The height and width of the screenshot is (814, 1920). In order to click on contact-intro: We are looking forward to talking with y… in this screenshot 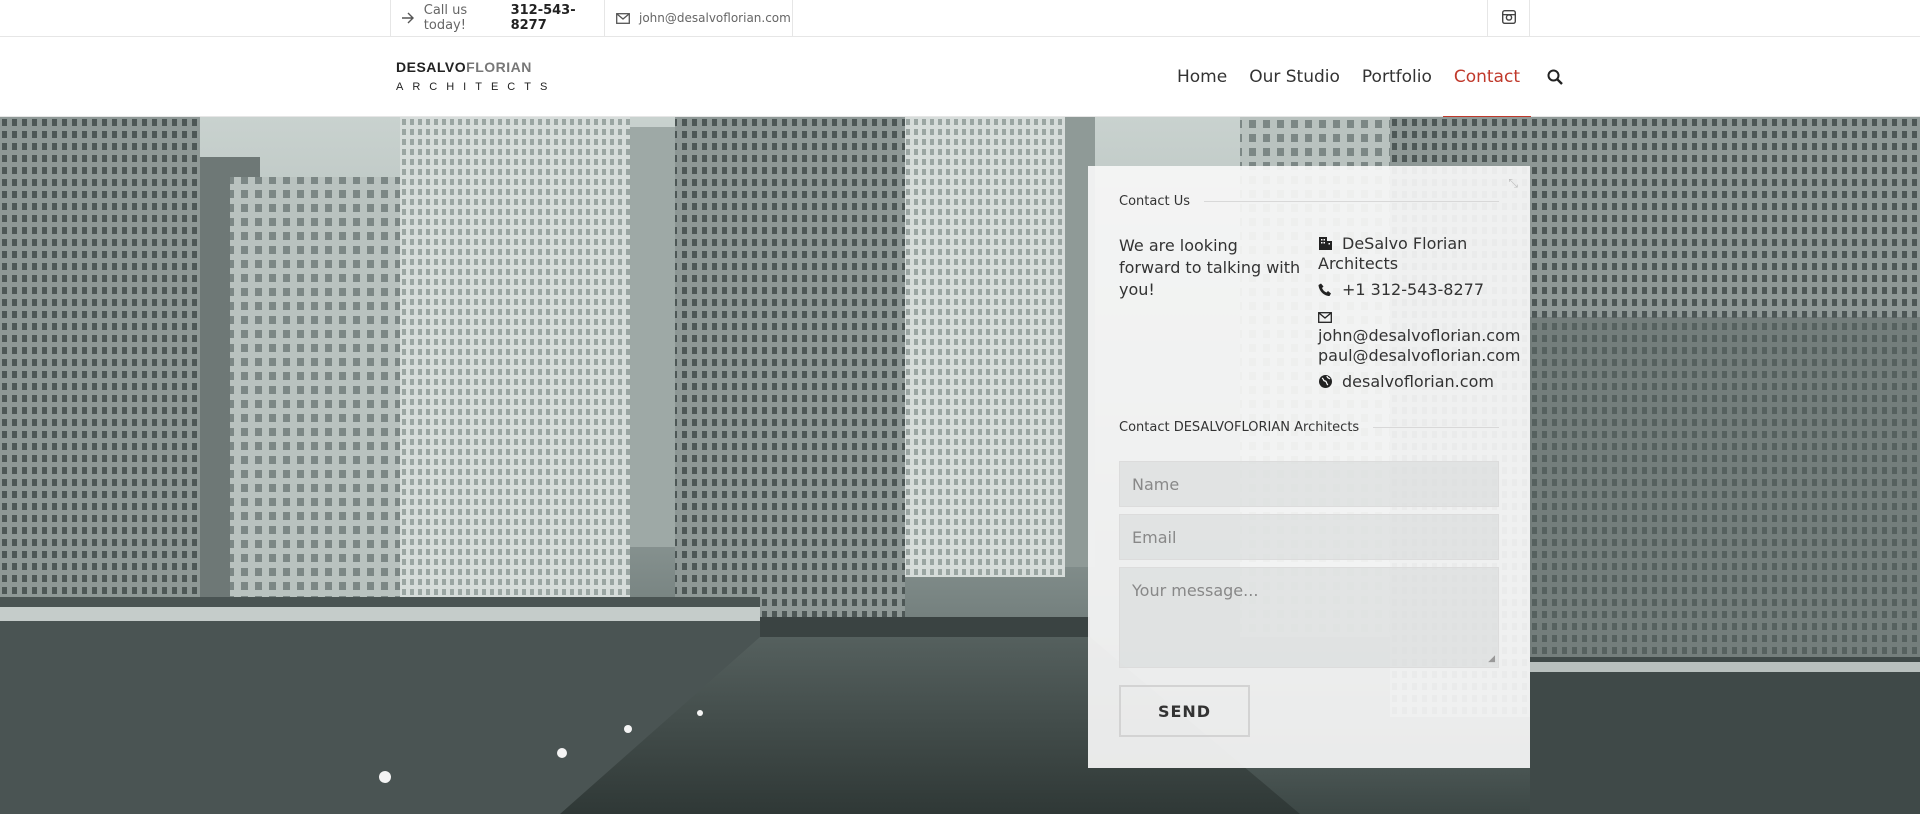, I will do `click(1210, 267)`.